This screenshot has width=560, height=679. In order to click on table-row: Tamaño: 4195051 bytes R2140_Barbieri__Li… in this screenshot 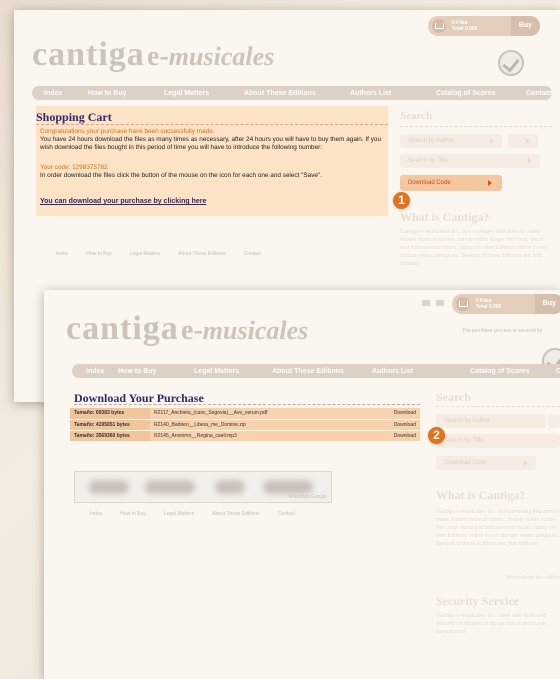, I will do `click(245, 425)`.